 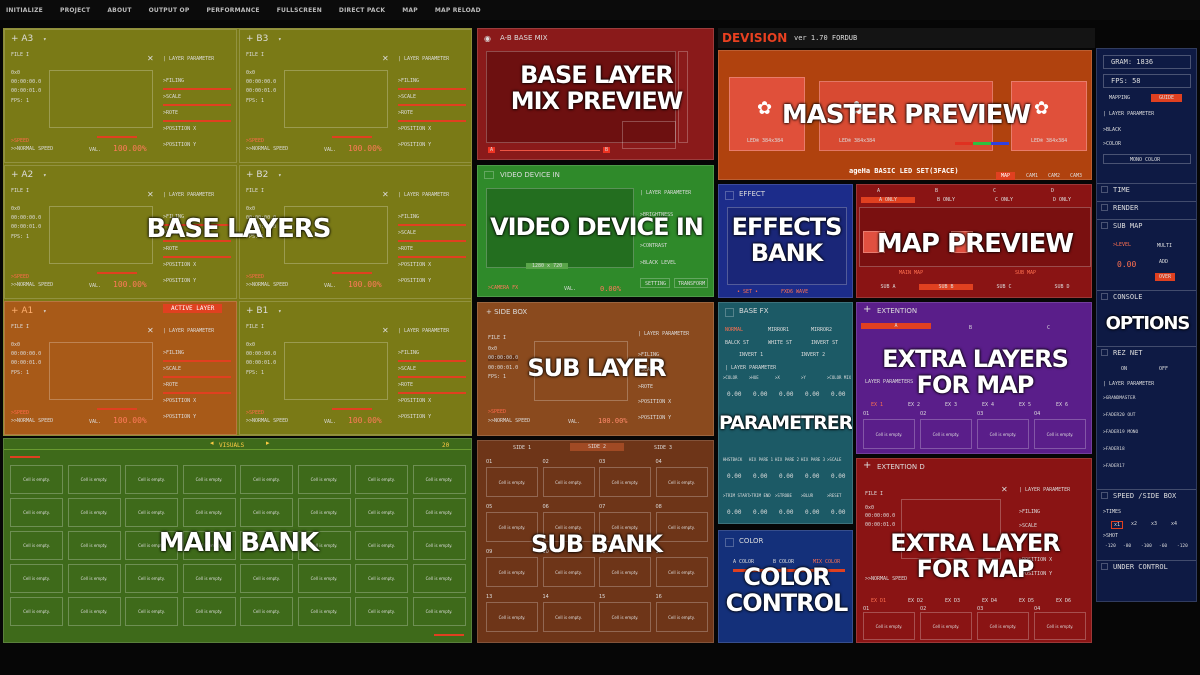 I want to click on level-value: 0.00, so click(x=1126, y=264).